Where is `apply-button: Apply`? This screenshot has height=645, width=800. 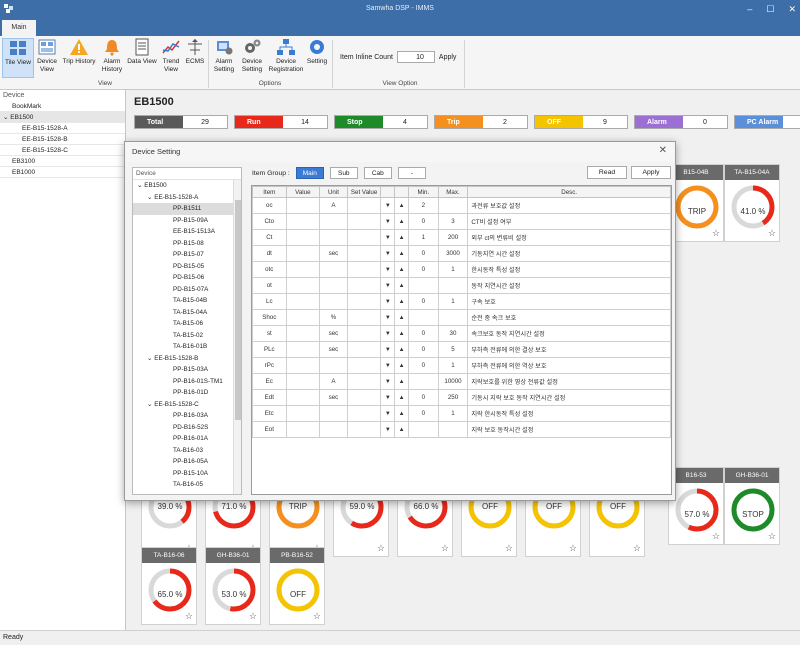
apply-button: Apply is located at coordinates (651, 172).